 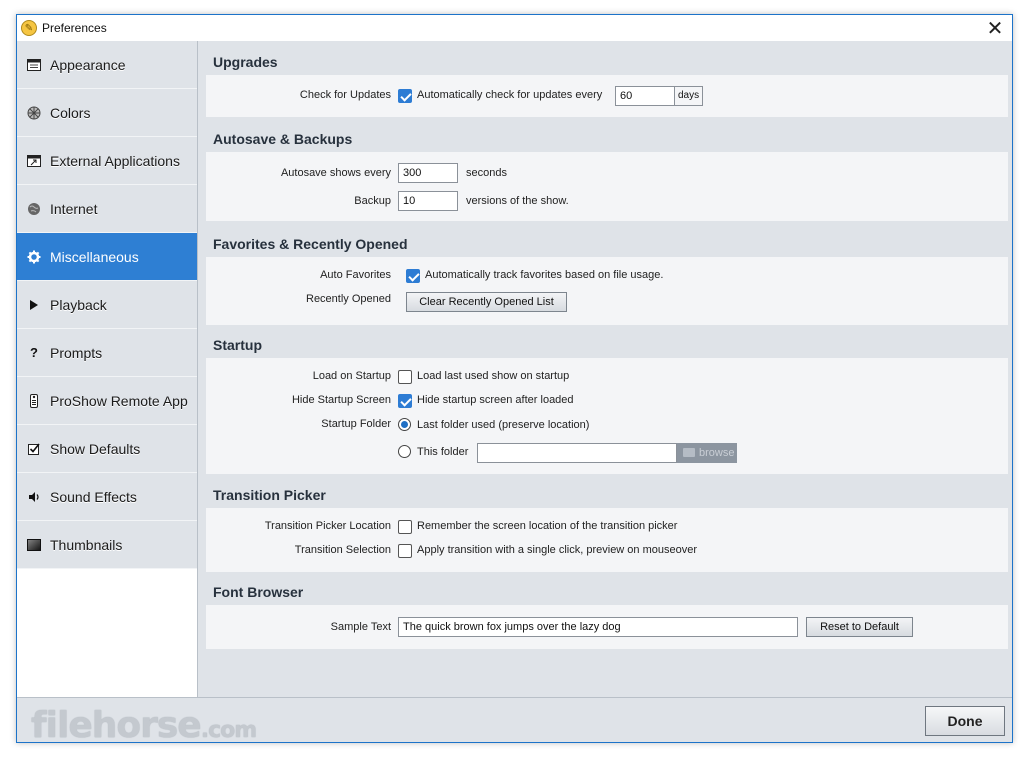 What do you see at coordinates (577, 453) in the screenshot?
I see `startup-folder-input` at bounding box center [577, 453].